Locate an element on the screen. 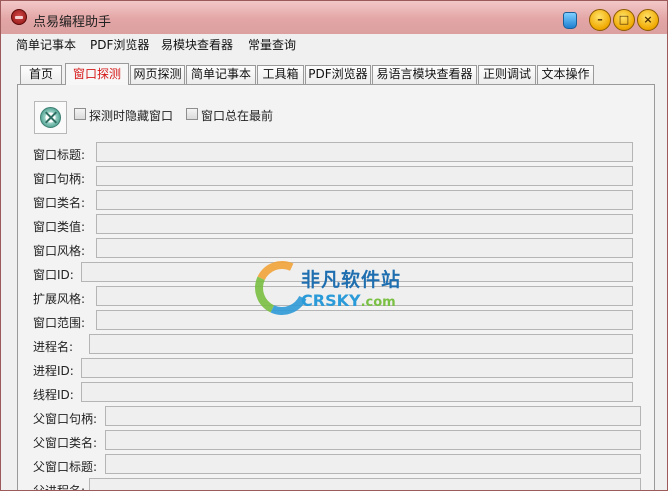 This screenshot has height=491, width=668. field-label-parent-handle: 父窗口句柄: is located at coordinates (65, 419).